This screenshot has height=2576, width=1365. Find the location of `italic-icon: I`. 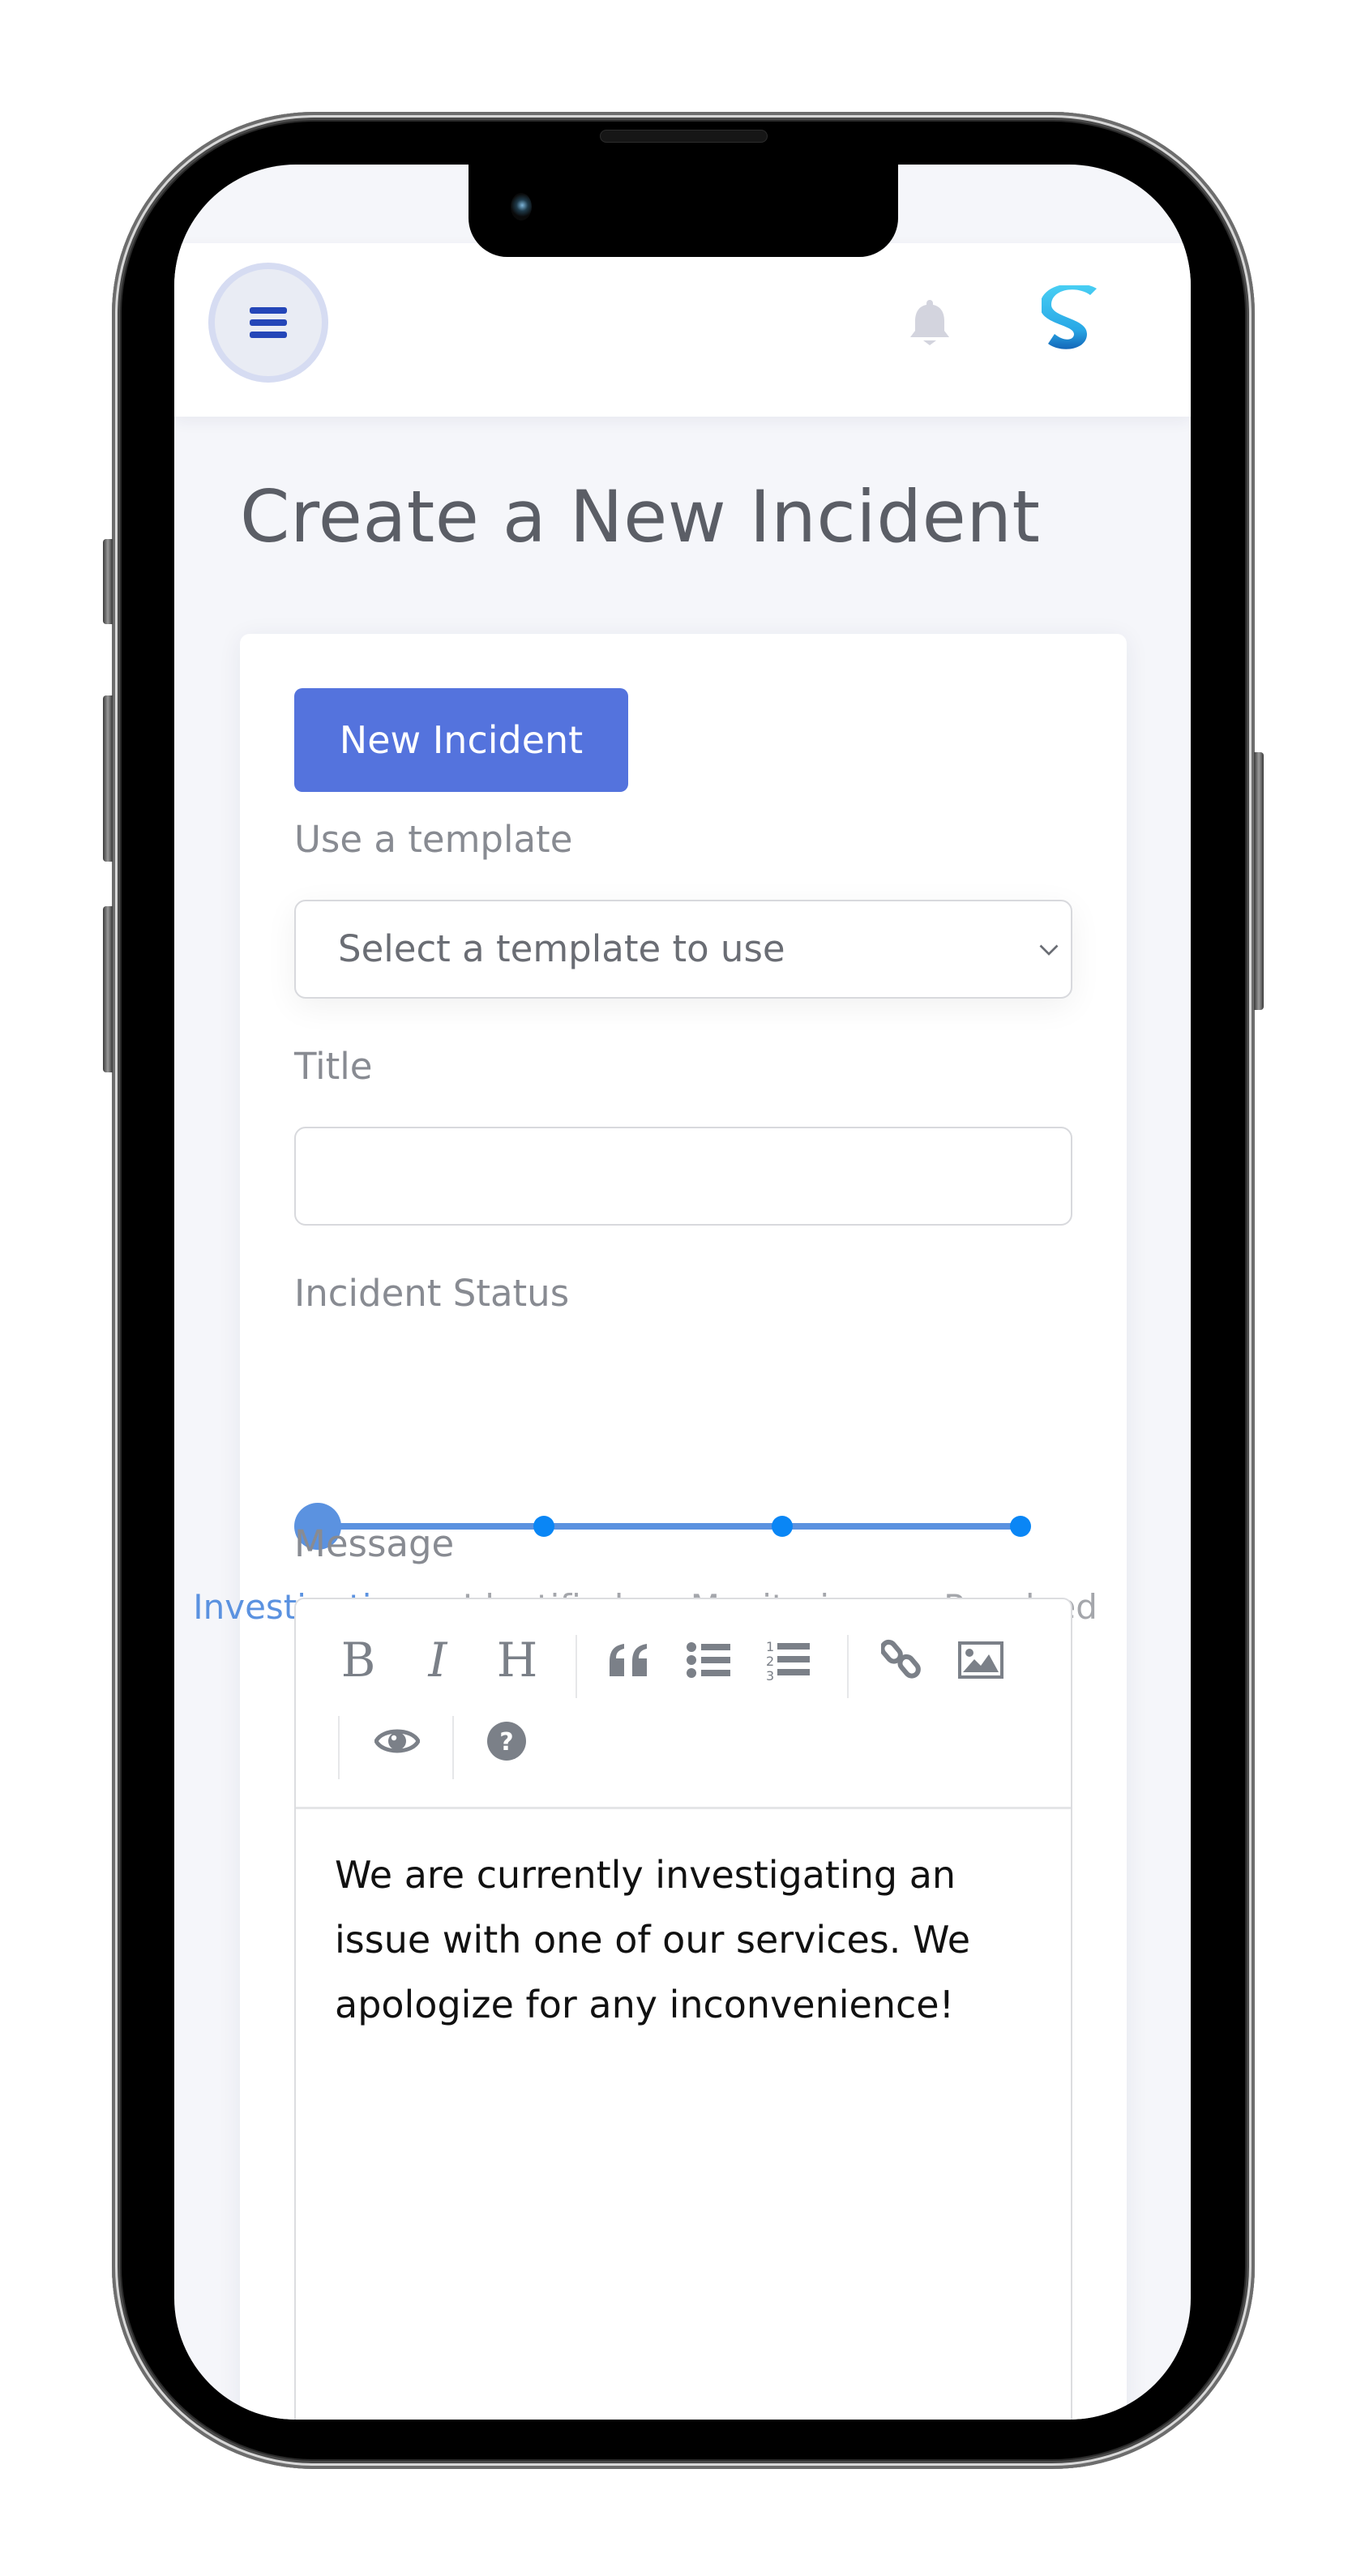

italic-icon: I is located at coordinates (437, 1660).